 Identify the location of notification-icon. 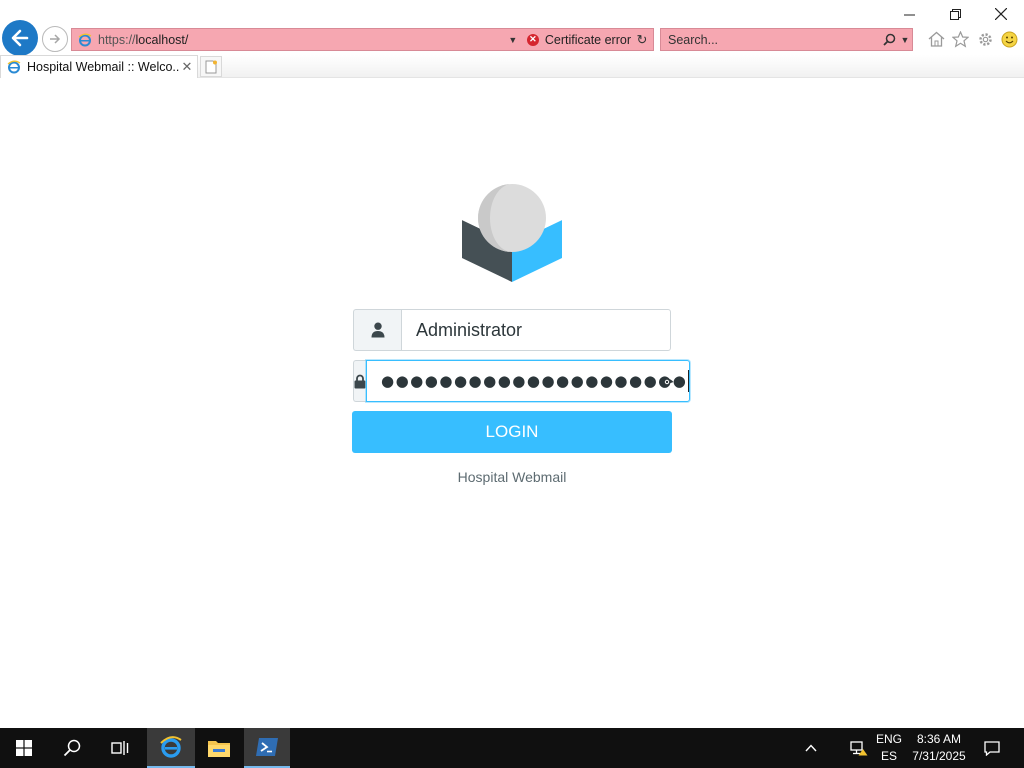
(992, 748).